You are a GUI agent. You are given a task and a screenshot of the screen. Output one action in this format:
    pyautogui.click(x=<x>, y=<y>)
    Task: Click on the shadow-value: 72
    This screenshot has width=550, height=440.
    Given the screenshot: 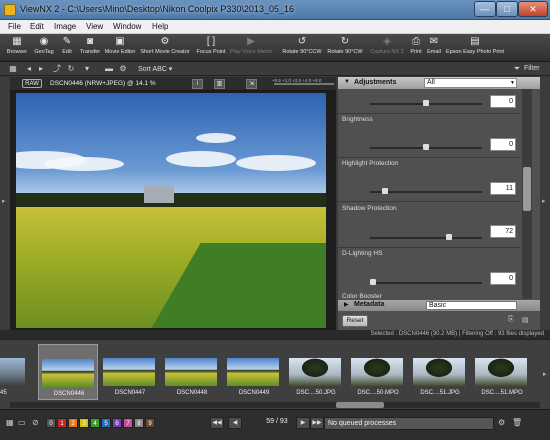 What is the action you would take?
    pyautogui.click(x=503, y=231)
    